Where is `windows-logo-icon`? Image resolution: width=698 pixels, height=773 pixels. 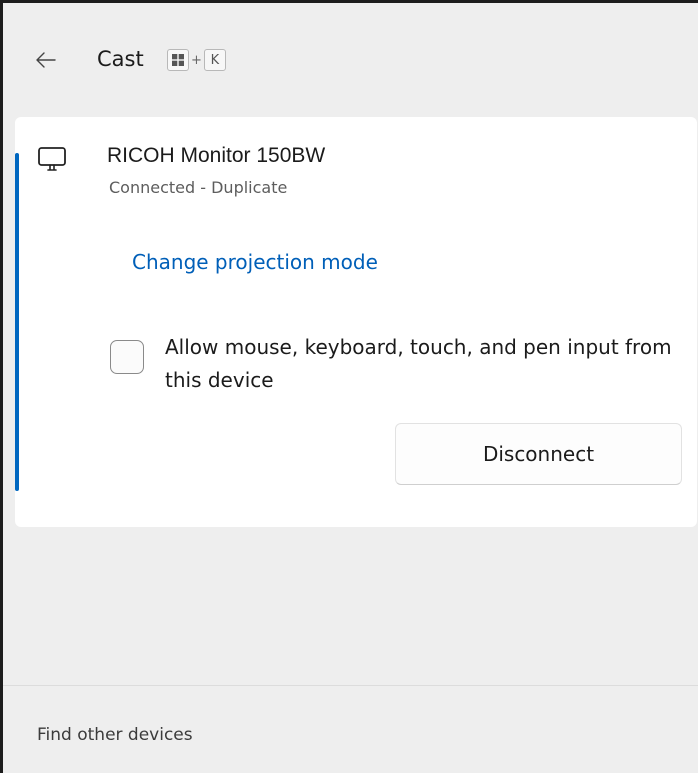
windows-logo-icon is located at coordinates (178, 60).